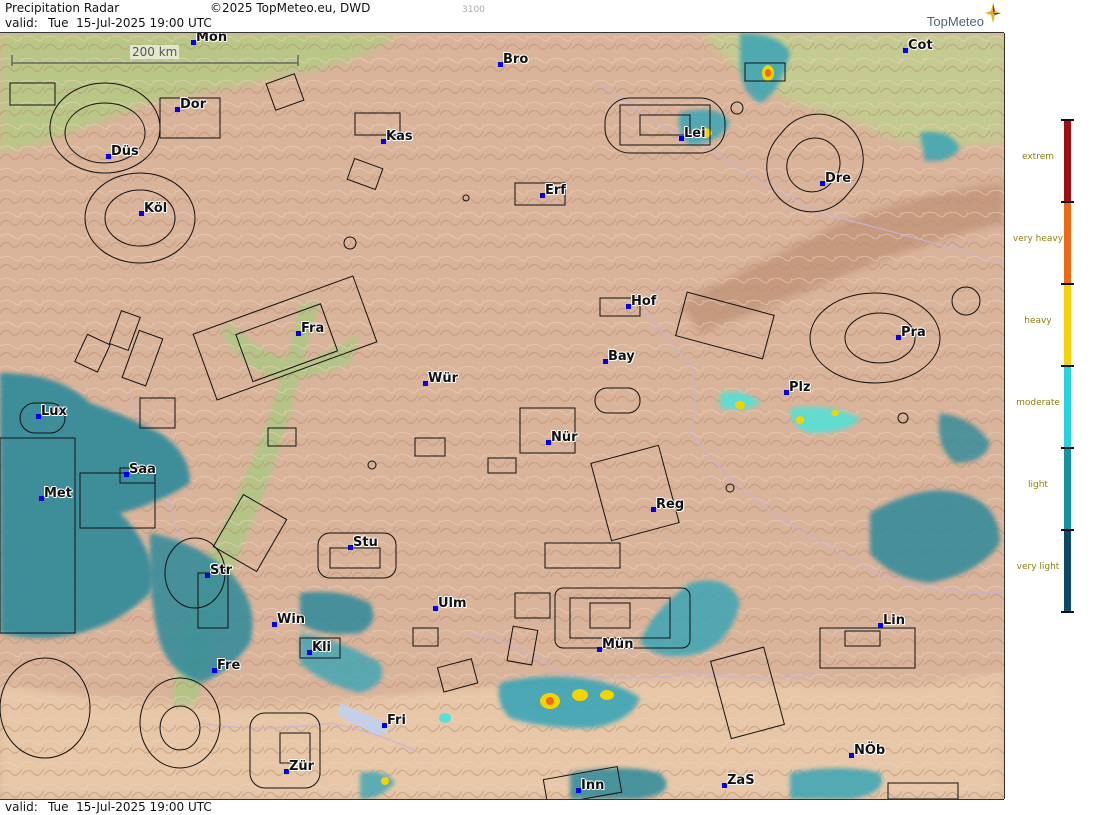 The width and height of the screenshot is (1095, 815). What do you see at coordinates (54, 411) in the screenshot?
I see `city-label: Lux` at bounding box center [54, 411].